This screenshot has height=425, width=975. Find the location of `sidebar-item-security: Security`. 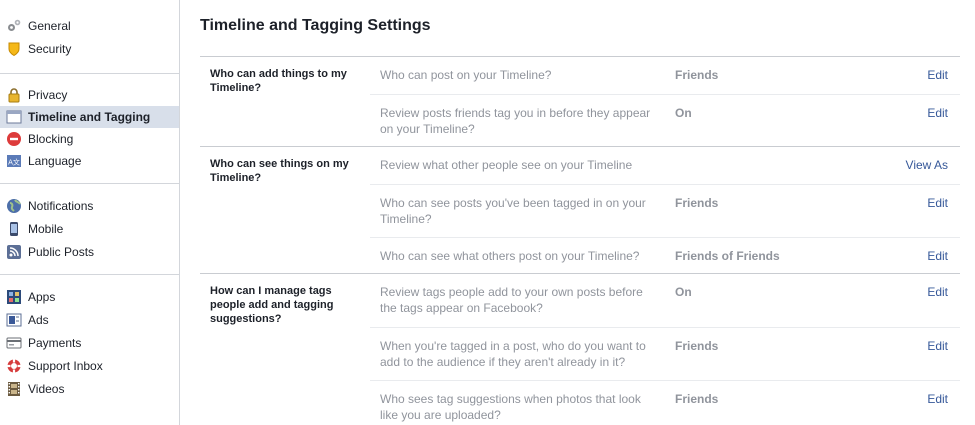

sidebar-item-security: Security is located at coordinates (89, 48).